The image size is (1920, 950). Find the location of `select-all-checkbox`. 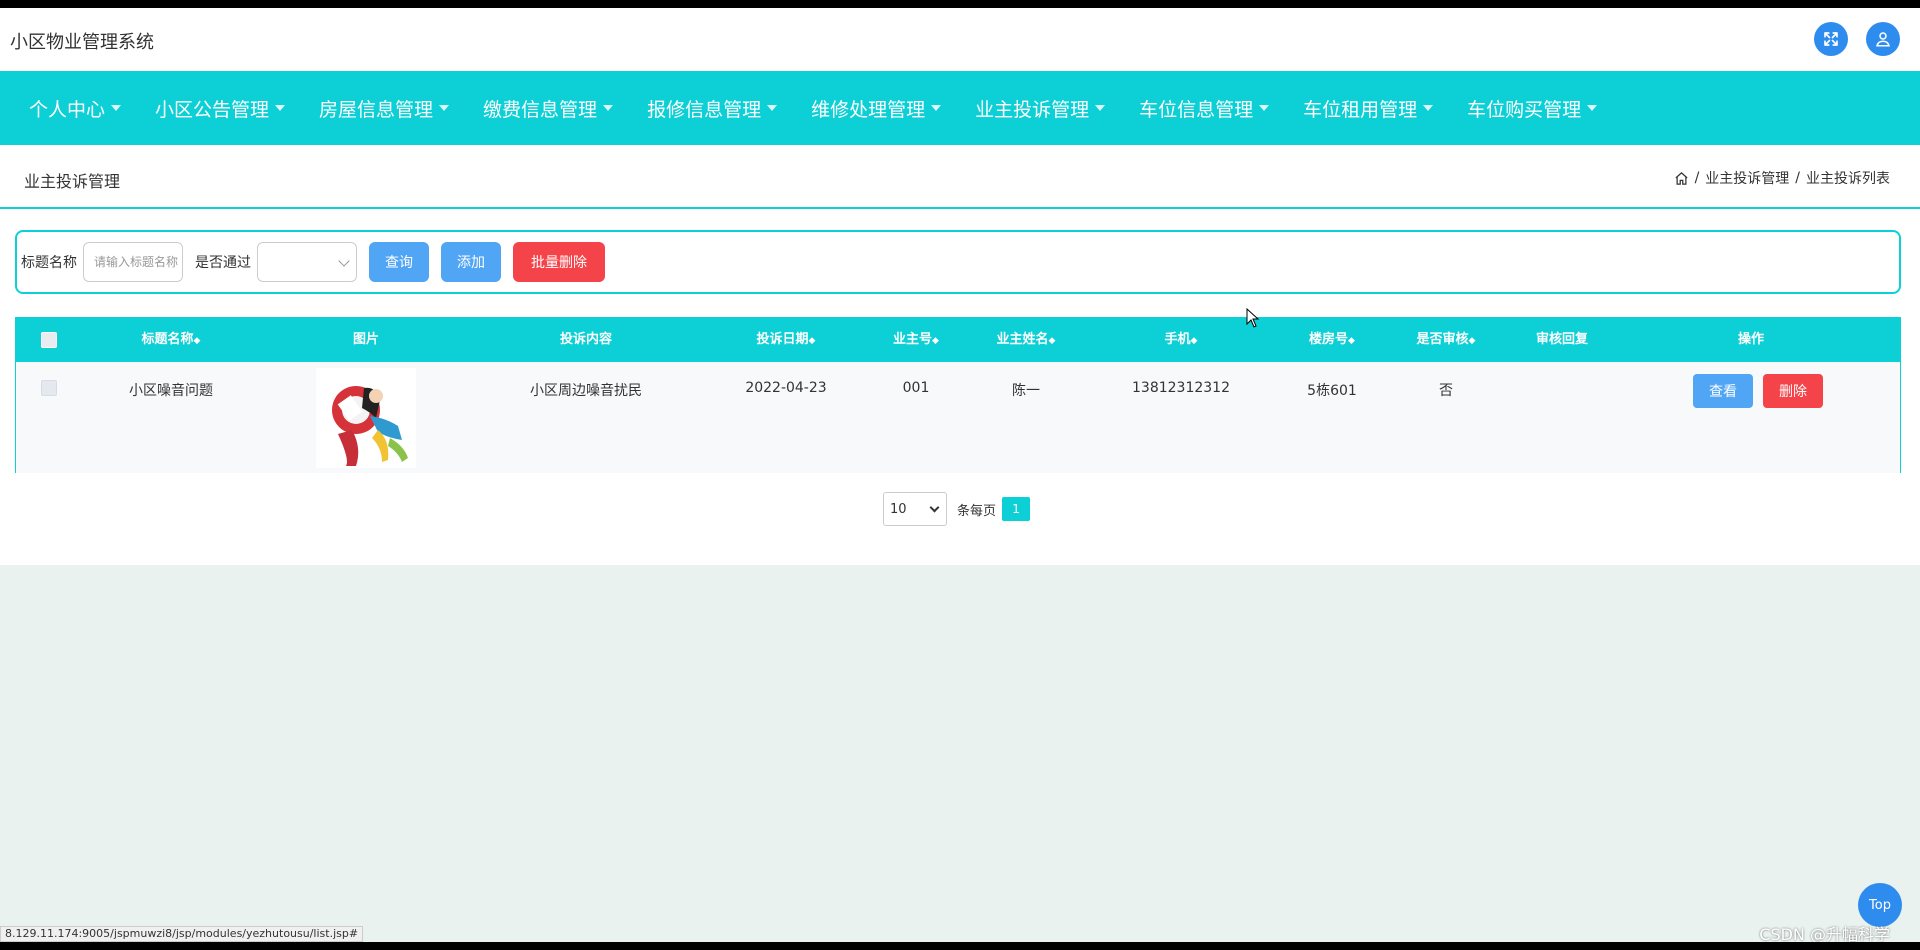

select-all-checkbox is located at coordinates (49, 340).